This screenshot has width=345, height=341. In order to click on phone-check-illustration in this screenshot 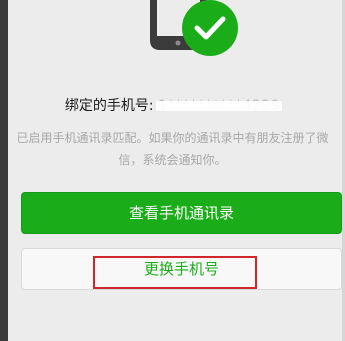, I will do `click(194, 28)`.